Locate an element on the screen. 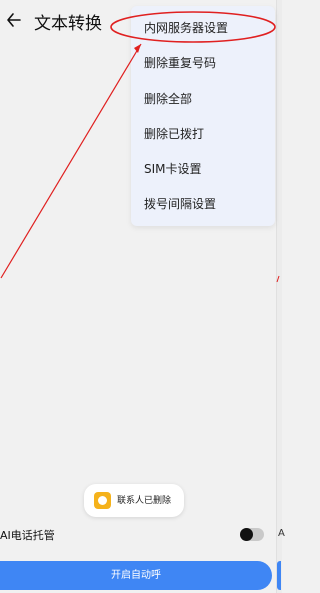 Image resolution: width=320 pixels, height=593 pixels. ai-call-hosting-toggle is located at coordinates (252, 534).